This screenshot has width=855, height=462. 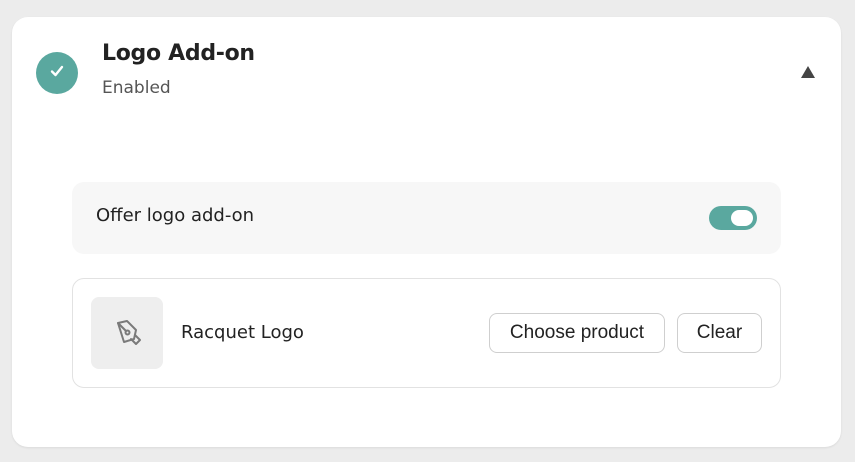 What do you see at coordinates (577, 333) in the screenshot?
I see `choose-product-button: Choose product` at bounding box center [577, 333].